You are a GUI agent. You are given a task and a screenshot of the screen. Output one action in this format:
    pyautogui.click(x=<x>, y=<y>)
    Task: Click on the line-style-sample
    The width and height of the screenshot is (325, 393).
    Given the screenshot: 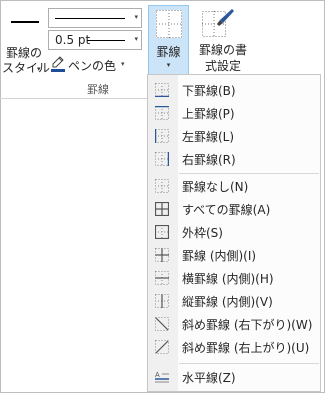 What is the action you would take?
    pyautogui.click(x=90, y=18)
    